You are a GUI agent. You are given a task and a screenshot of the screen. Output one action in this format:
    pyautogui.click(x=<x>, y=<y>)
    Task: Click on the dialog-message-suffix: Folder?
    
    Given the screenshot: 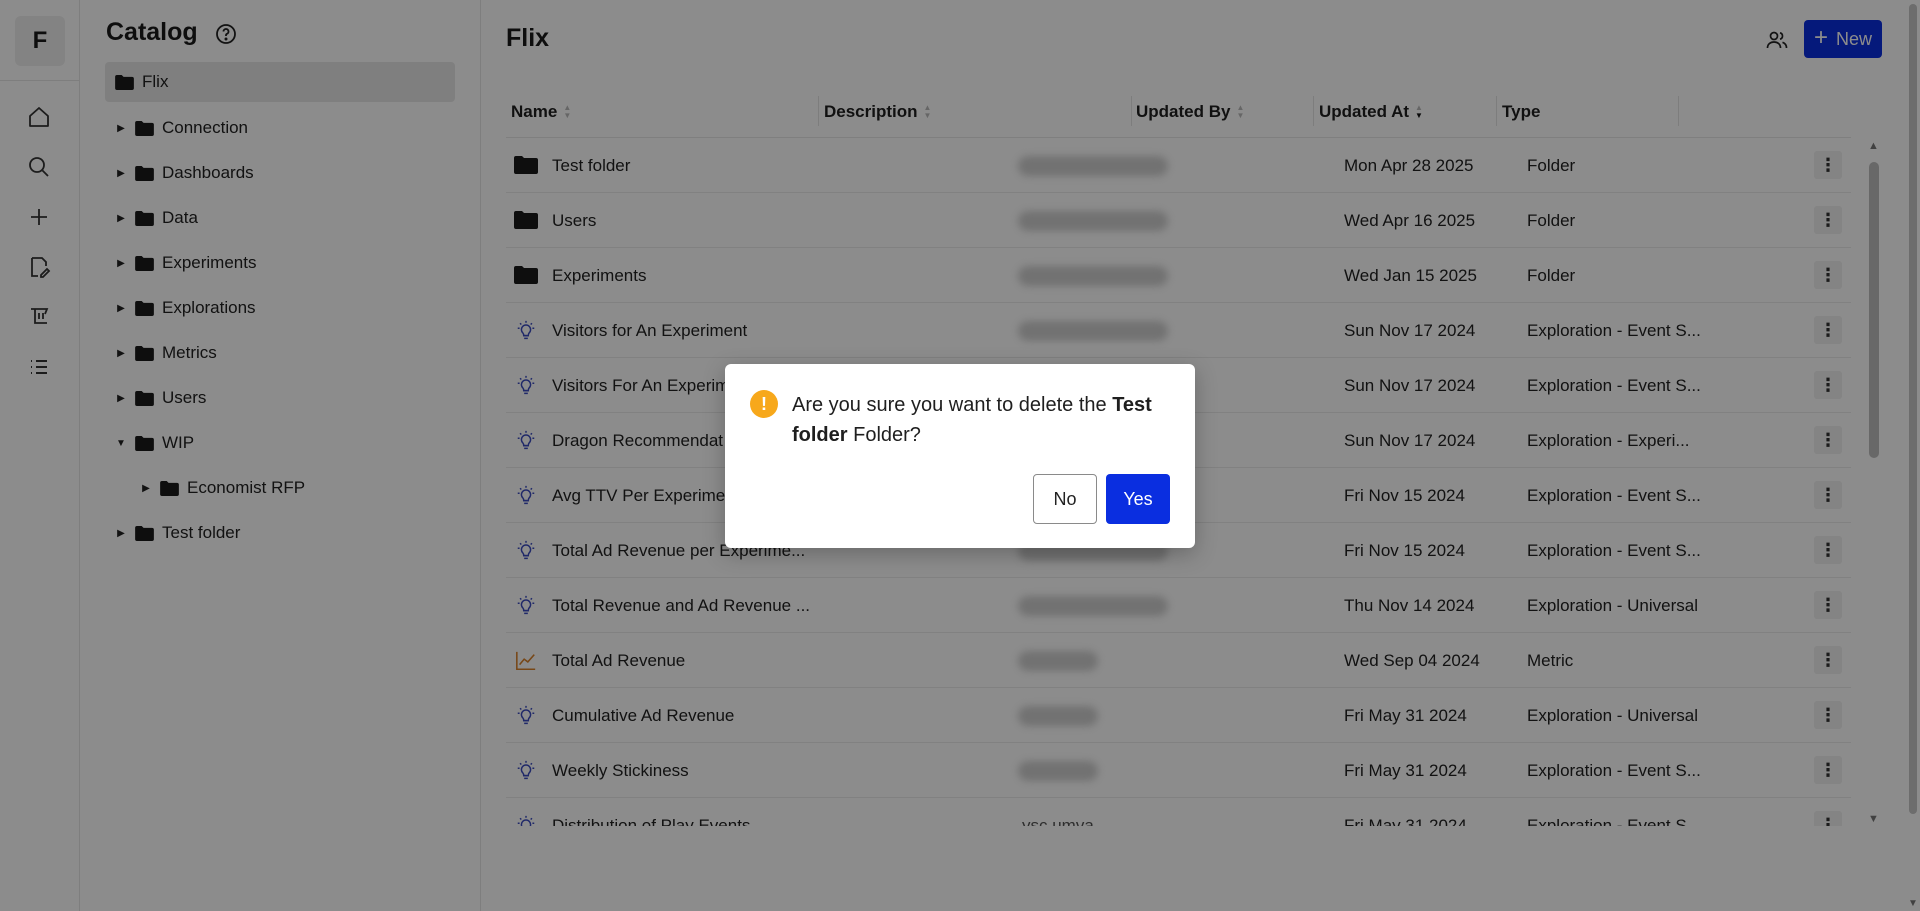 What is the action you would take?
    pyautogui.click(x=884, y=435)
    